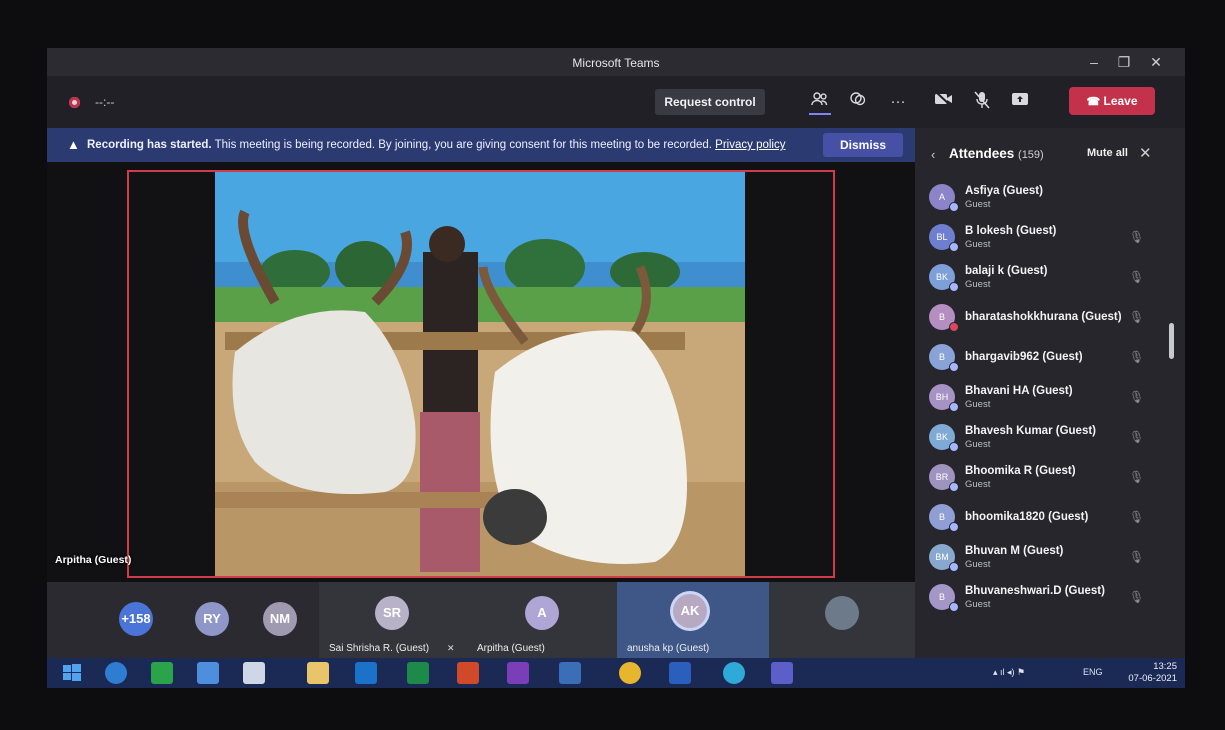 This screenshot has width=1225, height=730. I want to click on close-icon: ✕, so click(1156, 62).